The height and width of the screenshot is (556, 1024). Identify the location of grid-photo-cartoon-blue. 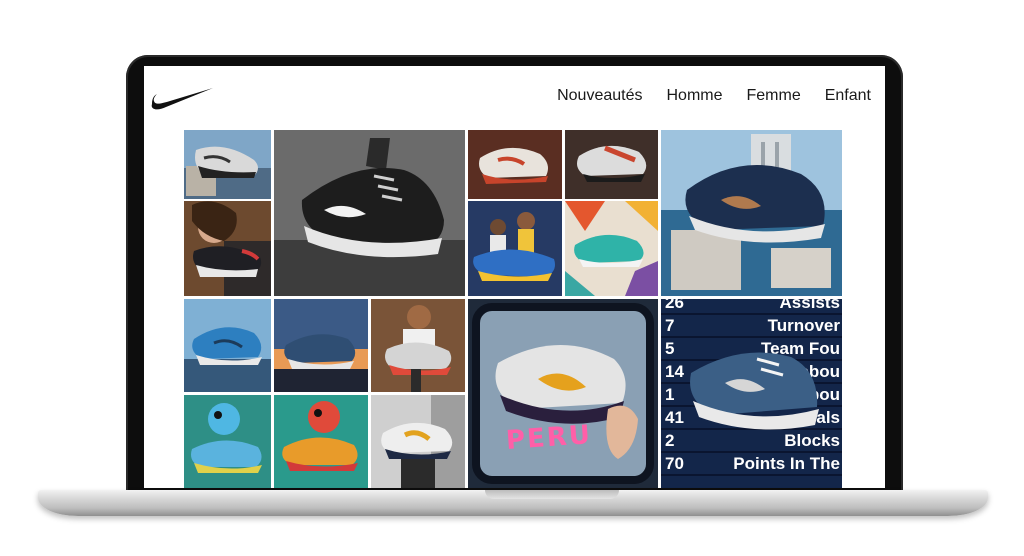
(227, 441).